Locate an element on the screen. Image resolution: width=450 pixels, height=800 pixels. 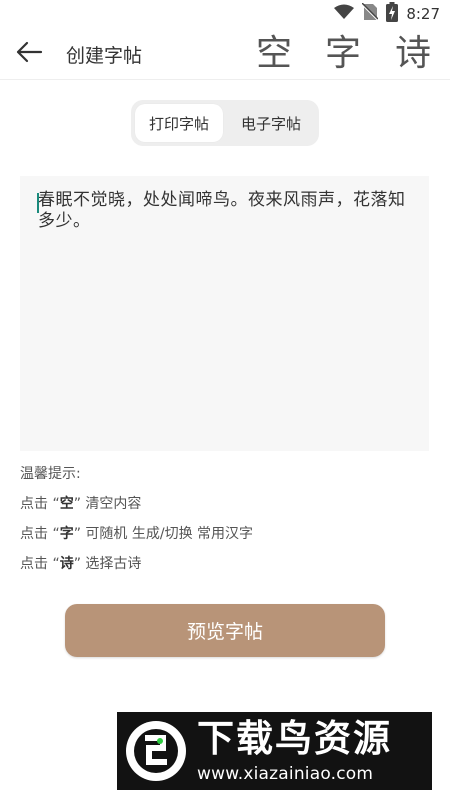
status-bar: 8:27 is located at coordinates (225, 14).